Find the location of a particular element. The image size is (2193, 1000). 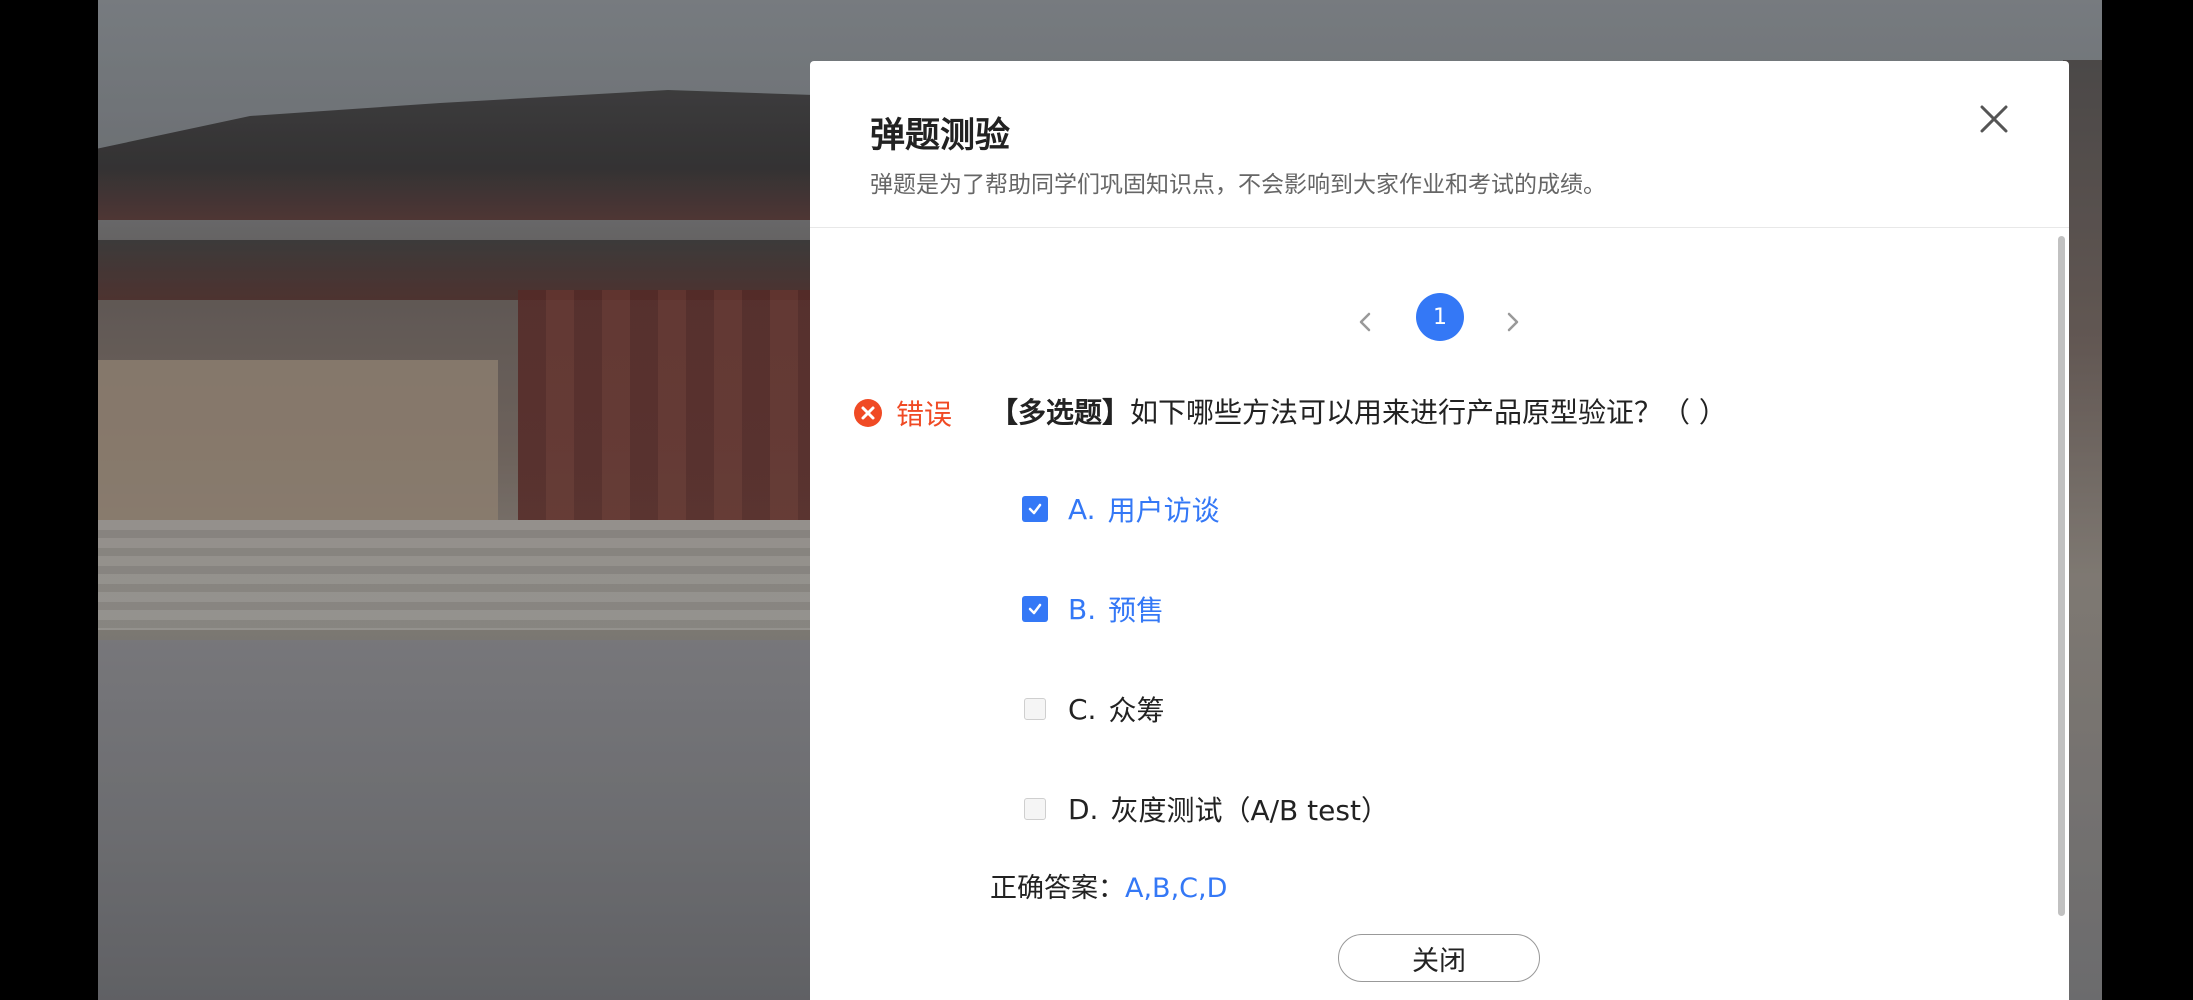

option-d: D. 灰度测试（A/B test） is located at coordinates (1205, 809).